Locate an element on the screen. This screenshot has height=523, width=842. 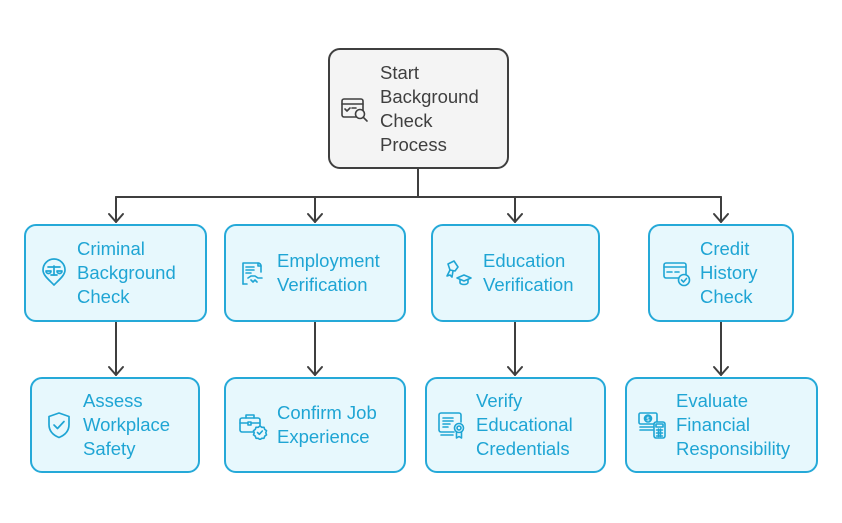
scales-pin-icon is located at coordinates (54, 273).